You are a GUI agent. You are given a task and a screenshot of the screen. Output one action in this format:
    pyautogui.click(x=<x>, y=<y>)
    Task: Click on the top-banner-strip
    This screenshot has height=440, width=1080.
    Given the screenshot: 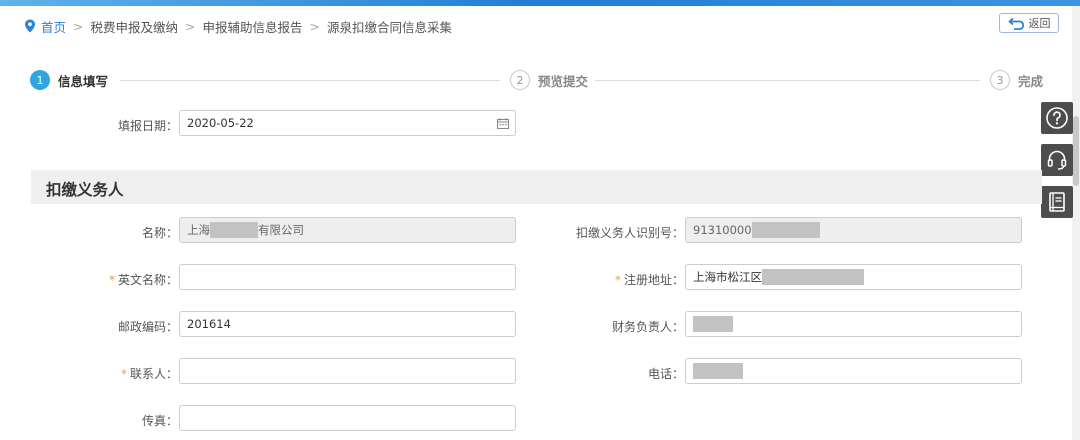 What is the action you would take?
    pyautogui.click(x=540, y=3)
    